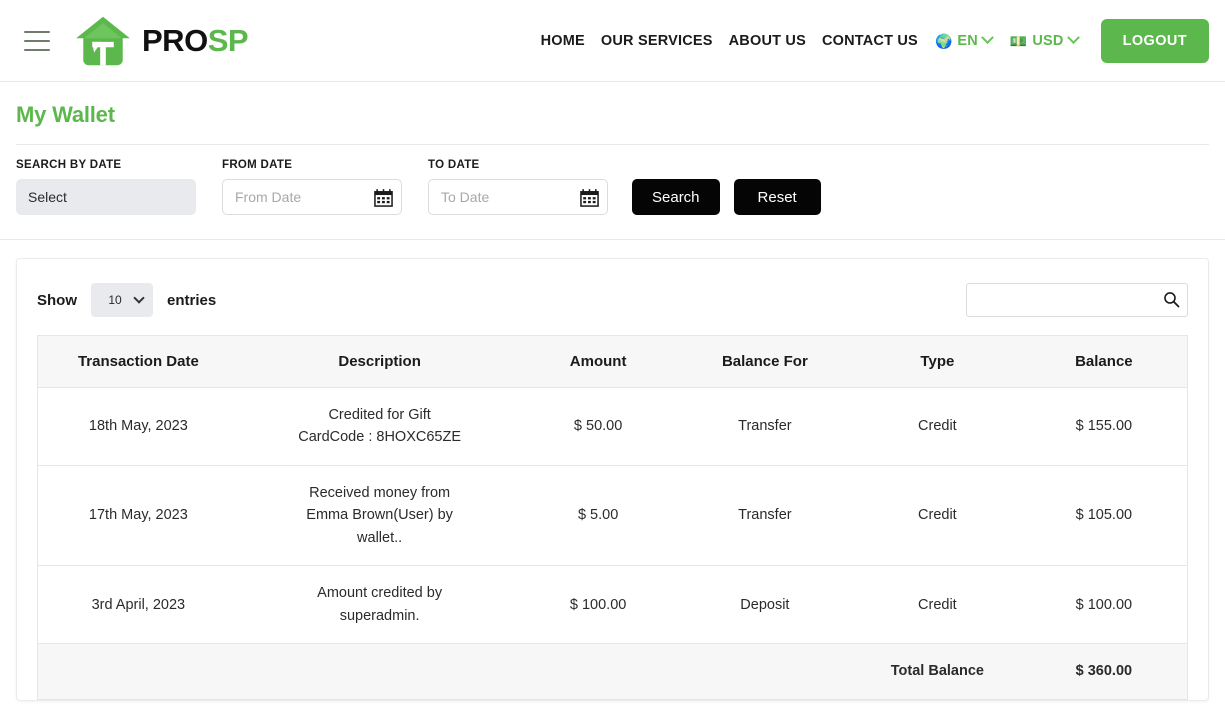 Image resolution: width=1225 pixels, height=722 pixels. Describe the element at coordinates (777, 197) in the screenshot. I see `reset-button: Reset` at that location.